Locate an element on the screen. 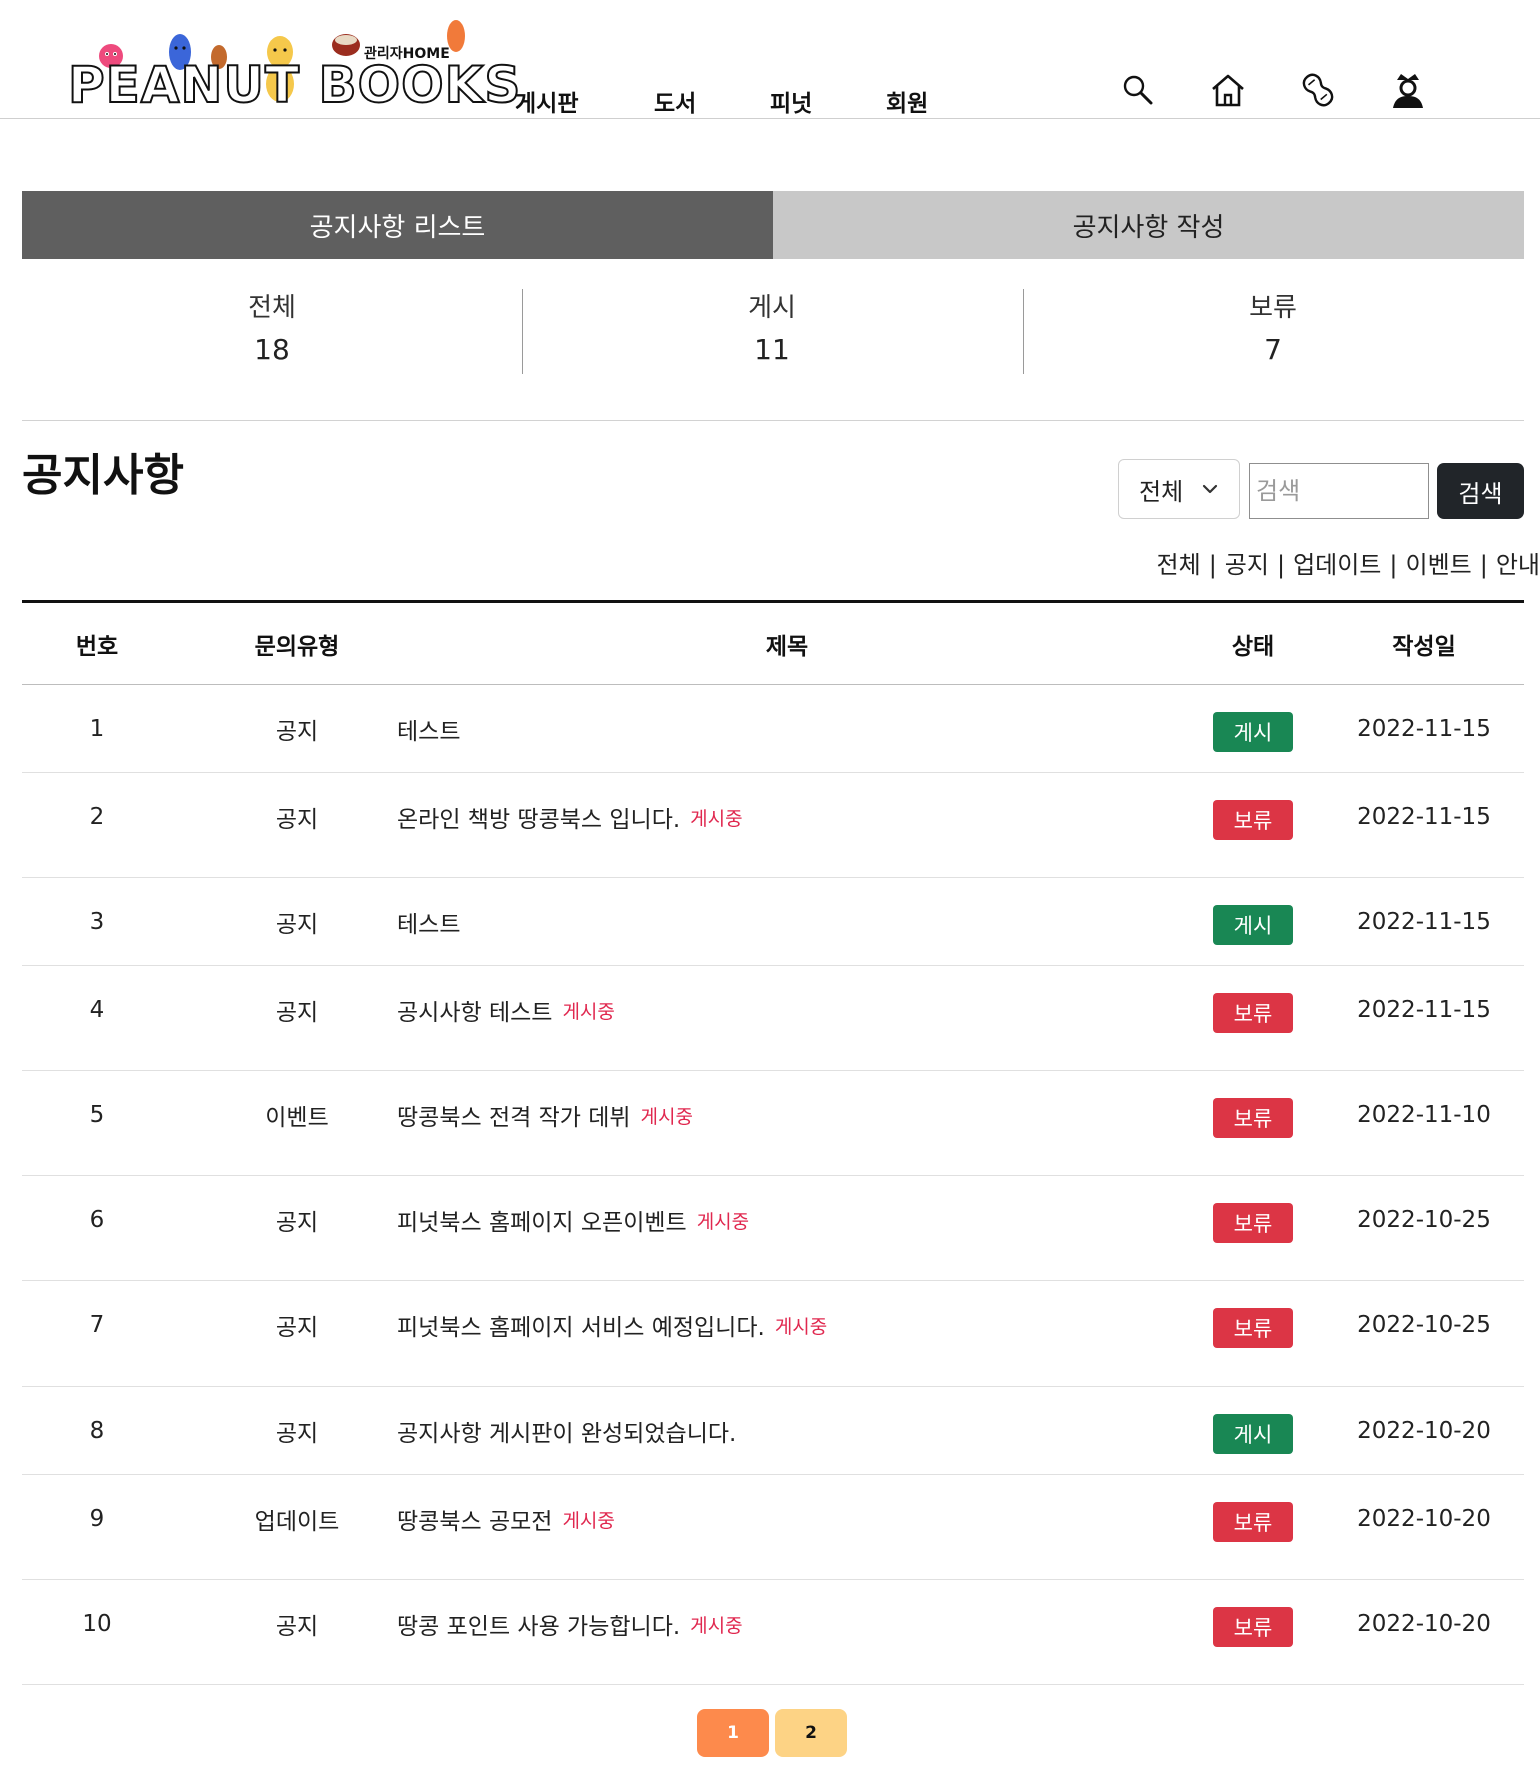 The height and width of the screenshot is (1781, 1540). row-title-cell: 피넛북스 홈페이지 오픈이벤트 게시중 is located at coordinates (787, 1220).